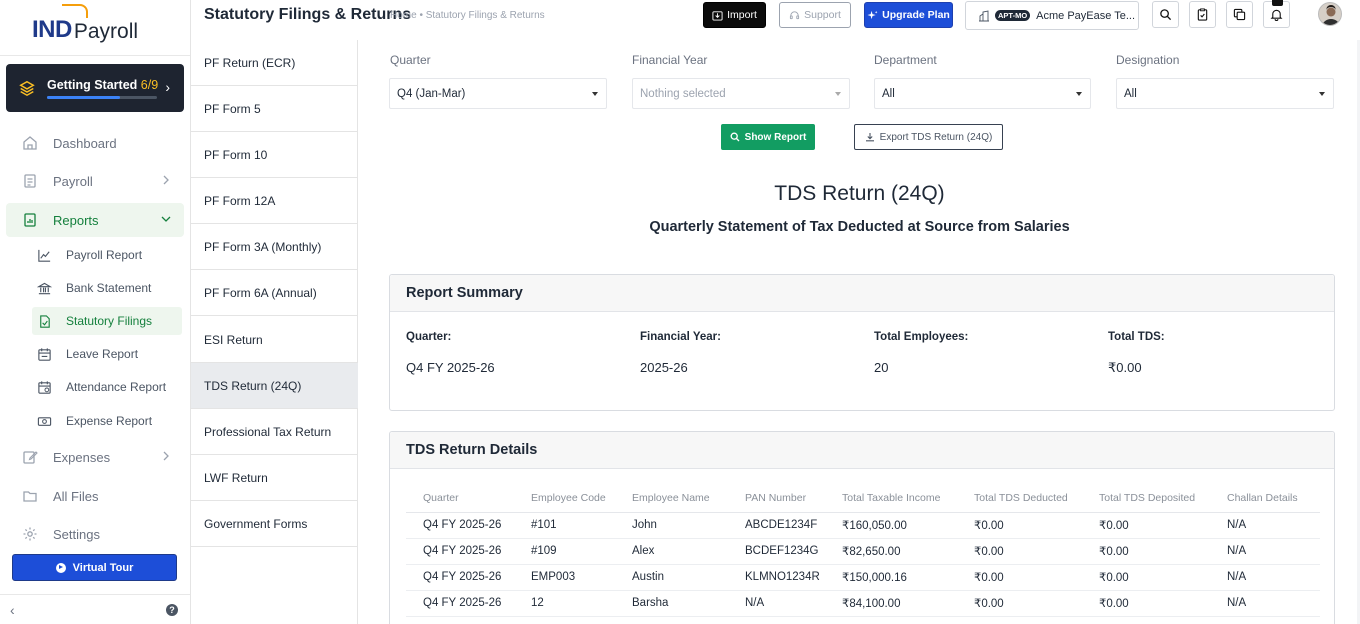  What do you see at coordinates (109, 421) in the screenshot?
I see `sub-expense-report-label: Expense Report` at bounding box center [109, 421].